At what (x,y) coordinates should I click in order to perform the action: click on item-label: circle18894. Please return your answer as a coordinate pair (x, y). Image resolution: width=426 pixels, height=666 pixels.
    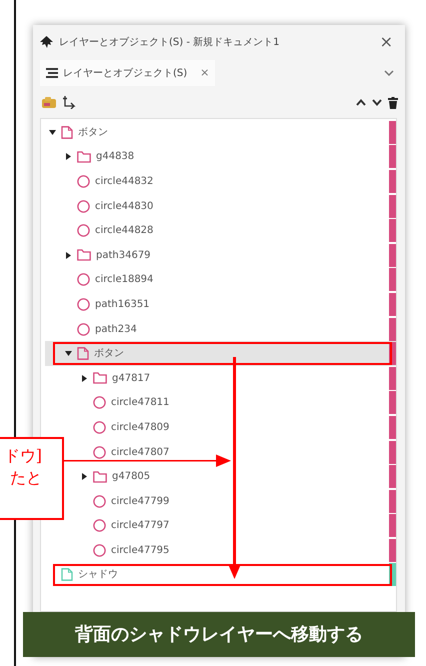
    Looking at the image, I should click on (124, 280).